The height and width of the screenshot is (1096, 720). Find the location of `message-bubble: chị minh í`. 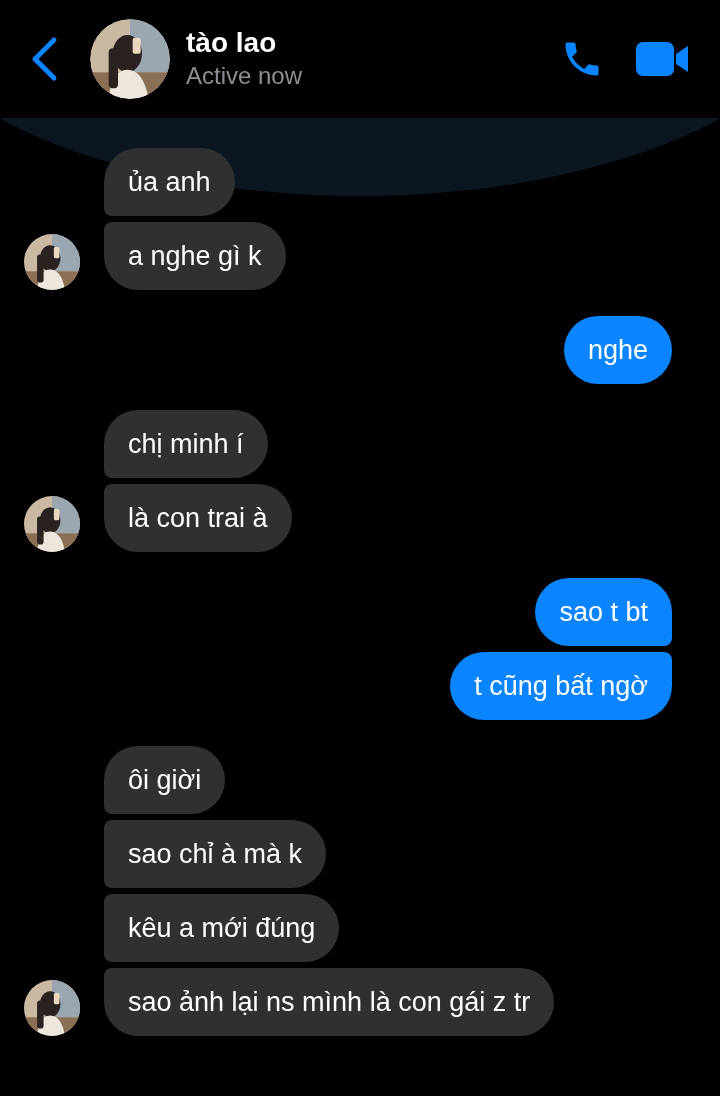

message-bubble: chị minh í is located at coordinates (186, 444).